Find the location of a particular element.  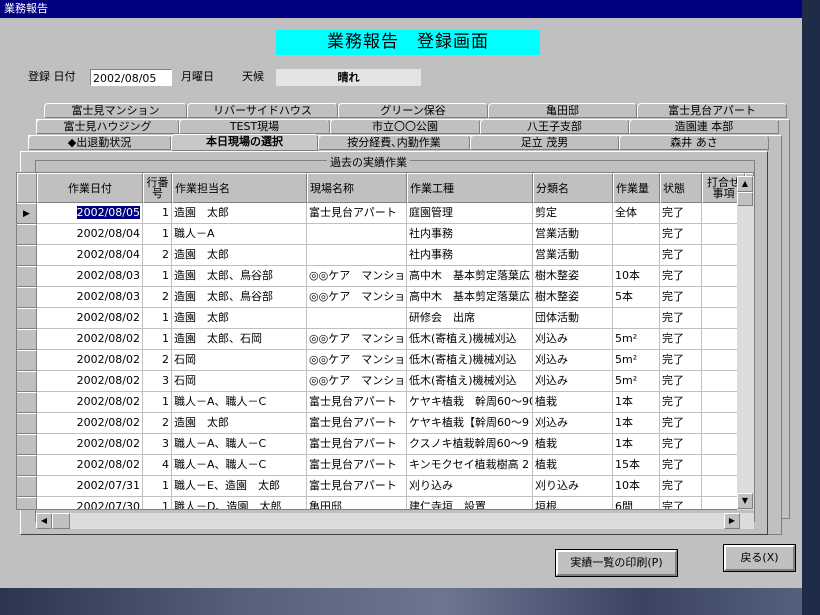

horizontal-scrollbar: ◀ ▶ is located at coordinates (395, 521).